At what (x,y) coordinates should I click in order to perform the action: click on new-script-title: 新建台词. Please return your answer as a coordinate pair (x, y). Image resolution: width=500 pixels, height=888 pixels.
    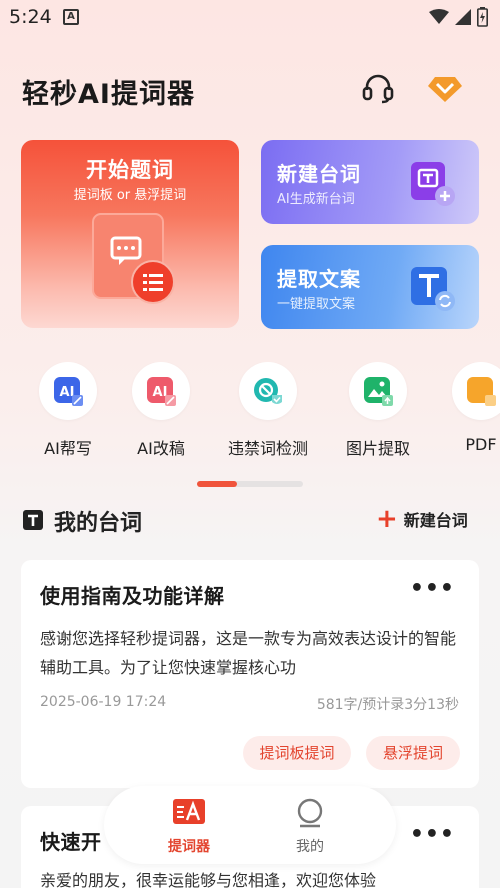
    Looking at the image, I should click on (319, 174).